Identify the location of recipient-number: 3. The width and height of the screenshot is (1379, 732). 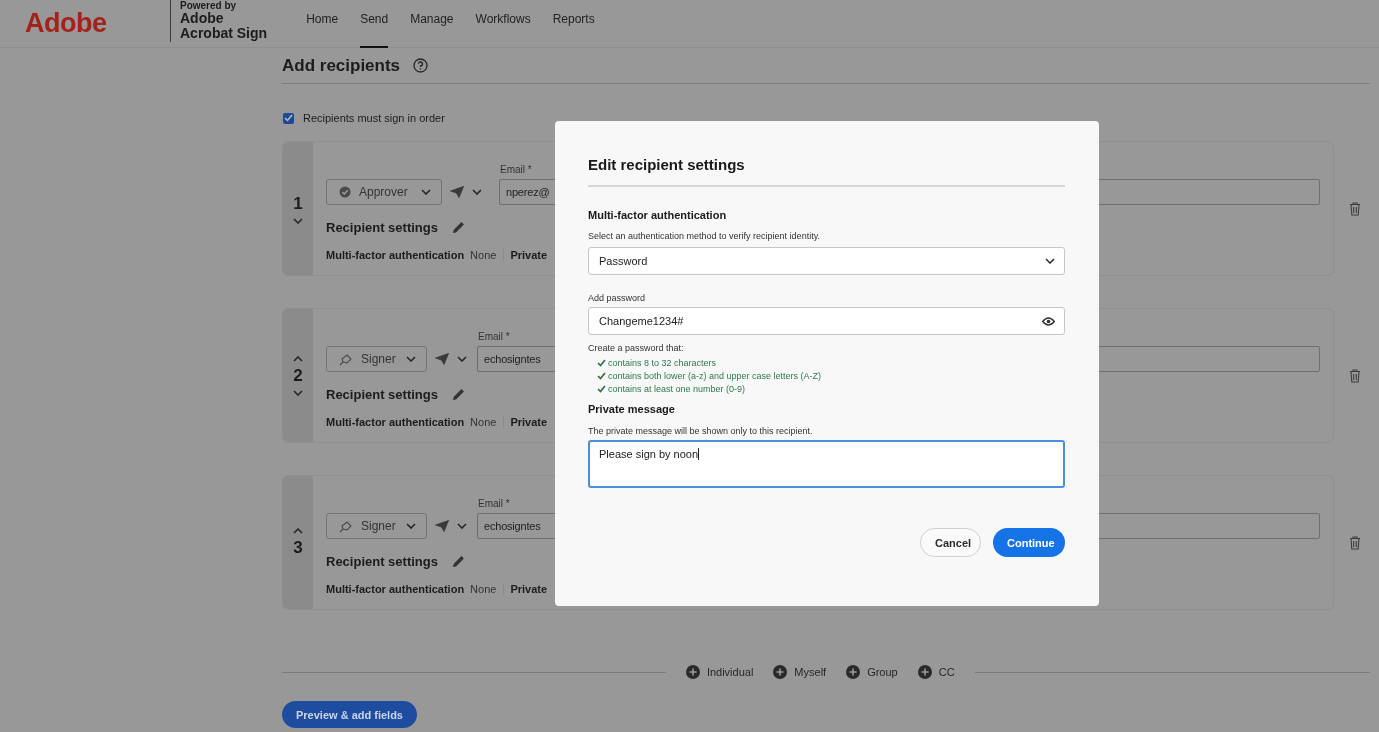
(298, 547).